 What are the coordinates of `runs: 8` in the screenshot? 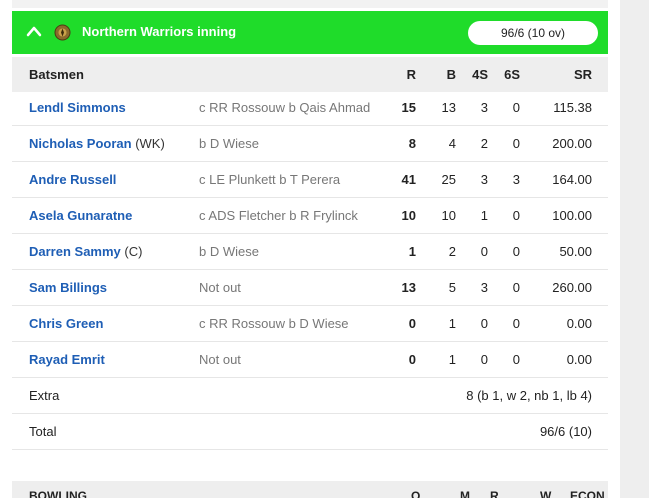 It's located at (412, 143).